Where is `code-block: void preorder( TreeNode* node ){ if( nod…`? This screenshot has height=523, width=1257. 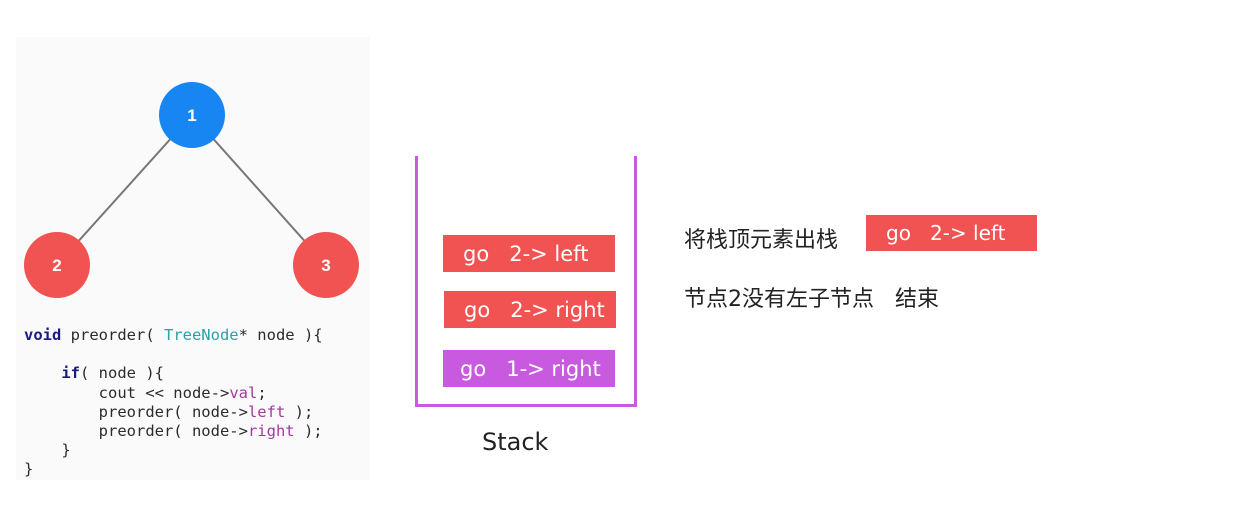 code-block: void preorder( TreeNode* node ){ if( nod… is located at coordinates (173, 403).